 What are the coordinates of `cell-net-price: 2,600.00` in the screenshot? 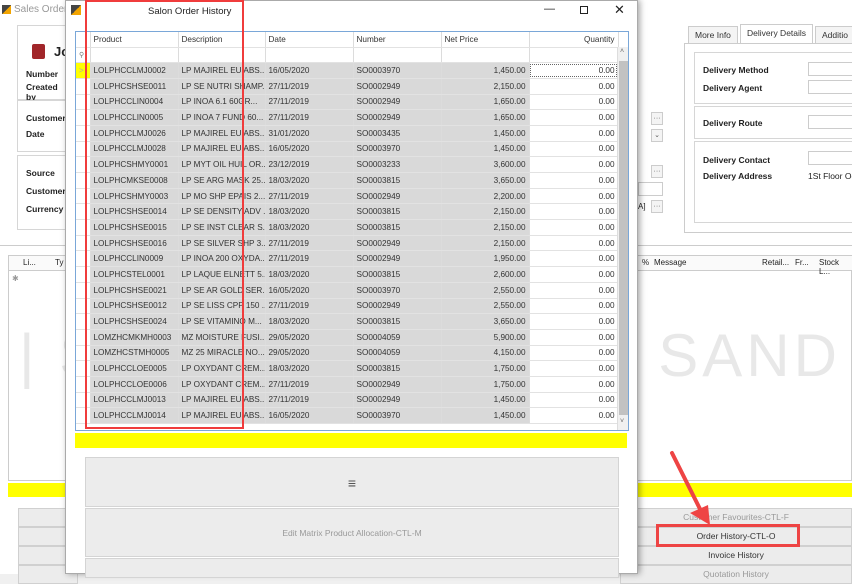 It's located at (485, 274).